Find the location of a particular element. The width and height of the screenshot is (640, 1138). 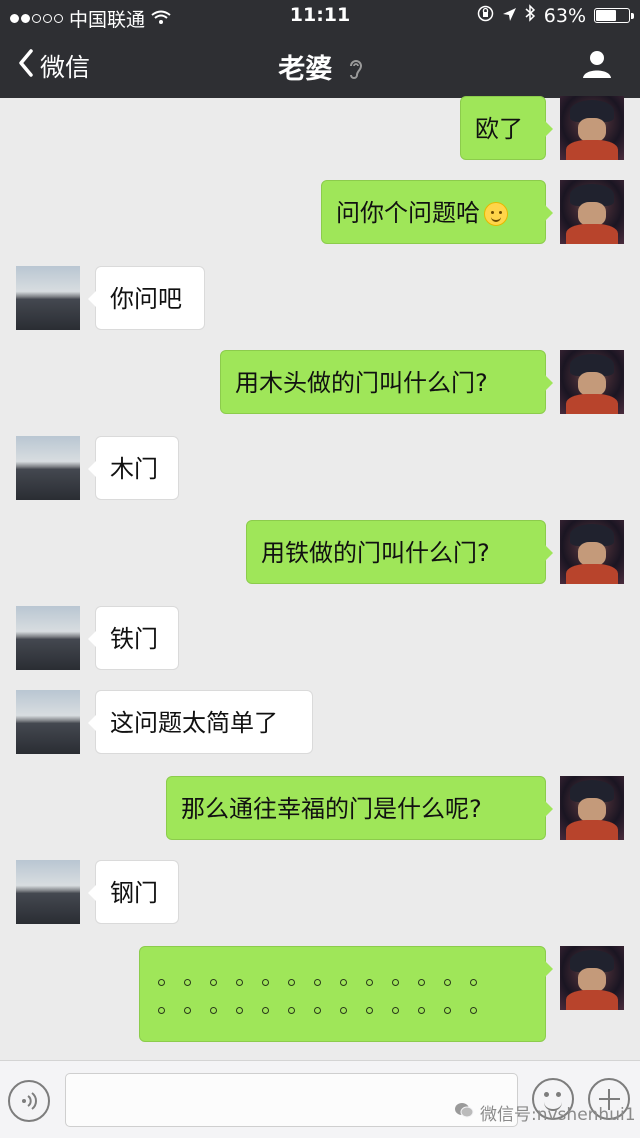

my-message-bubble: 那么通往幸福的门是什么呢? is located at coordinates (359, 808).